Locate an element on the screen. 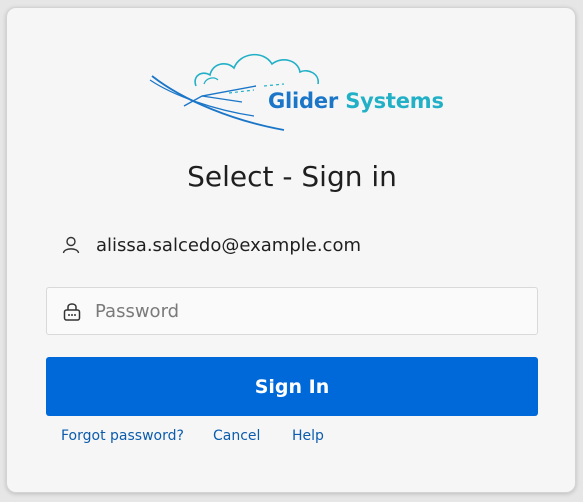 The height and width of the screenshot is (502, 583). help-link: Help is located at coordinates (308, 436).